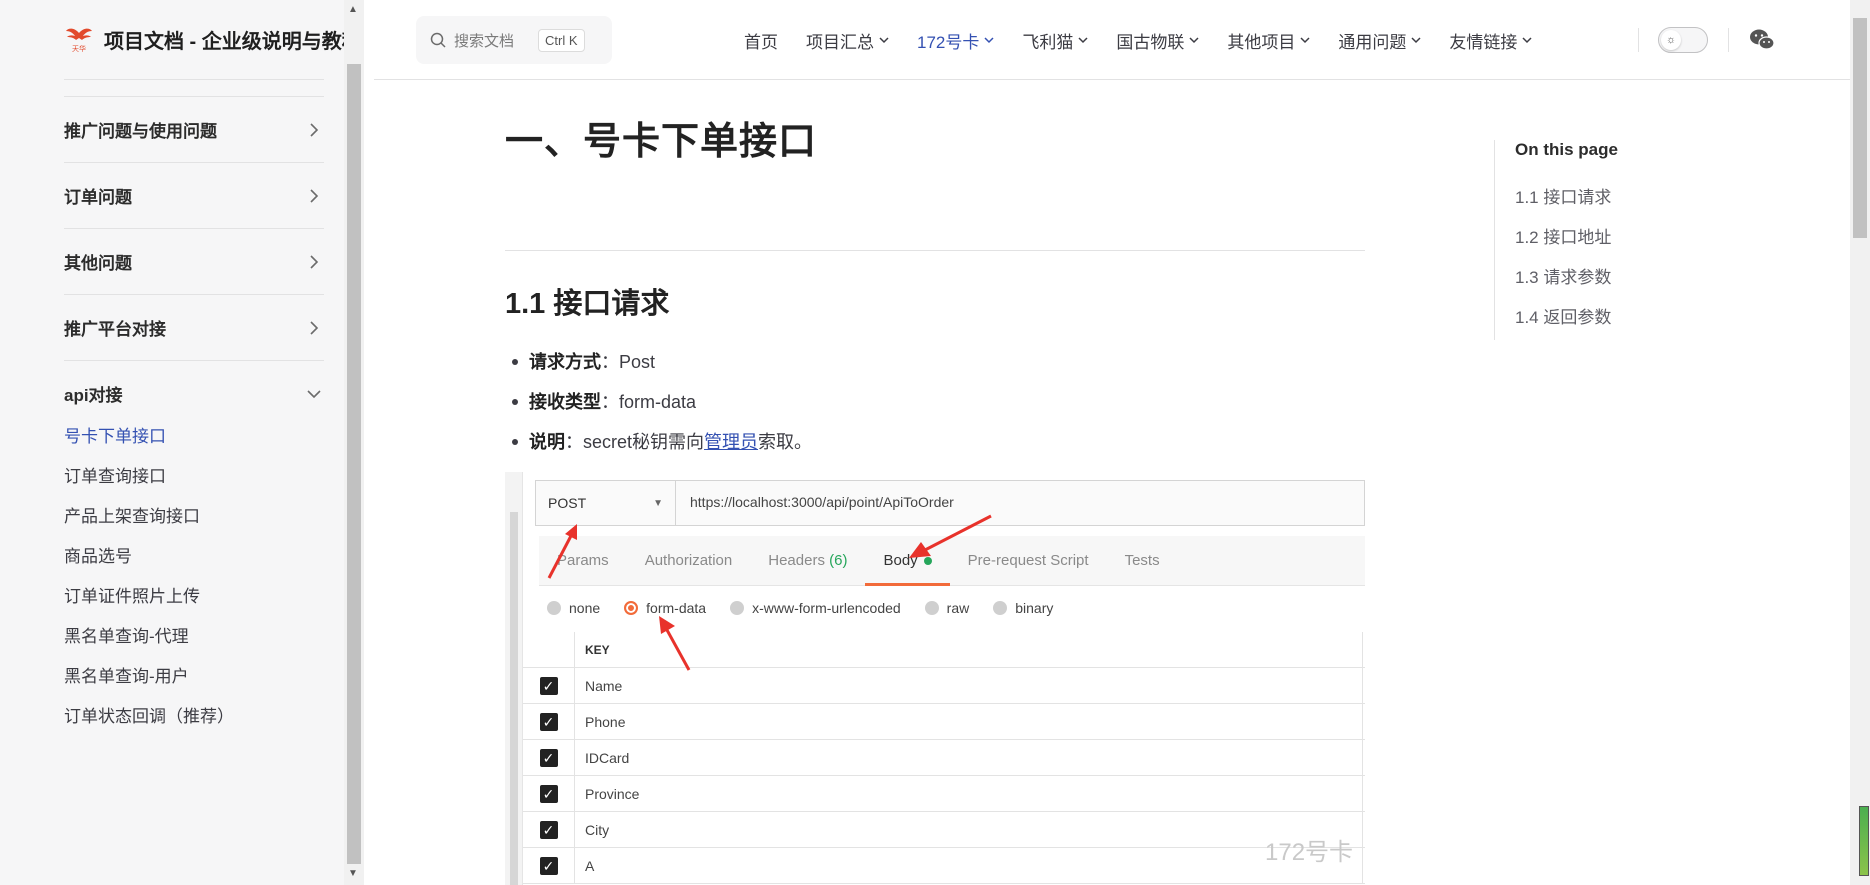  What do you see at coordinates (1762, 40) in the screenshot?
I see `wechat-icon` at bounding box center [1762, 40].